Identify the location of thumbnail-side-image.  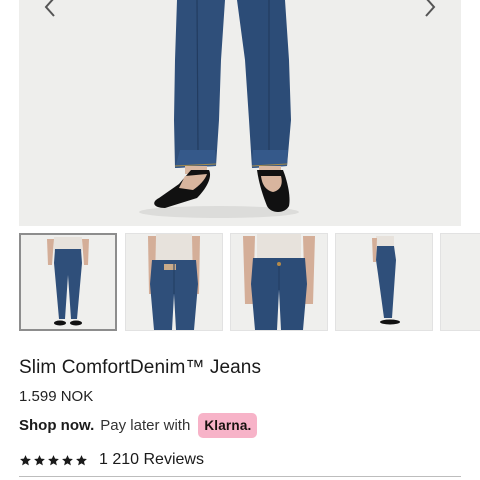
(384, 282).